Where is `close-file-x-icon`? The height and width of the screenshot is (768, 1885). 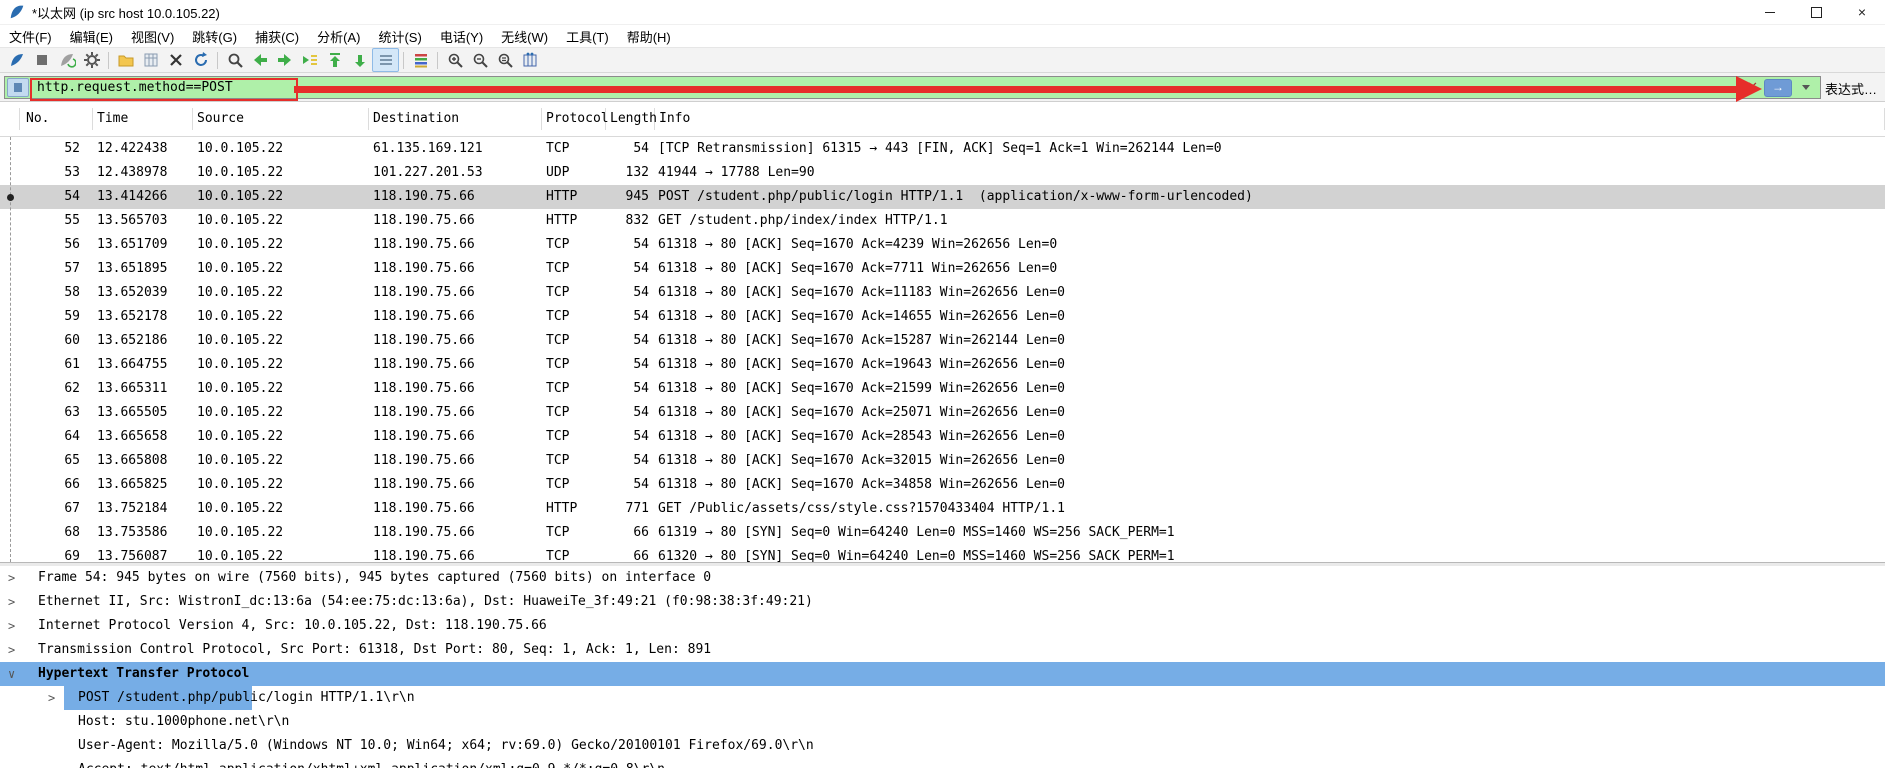
close-file-x-icon is located at coordinates (175, 60).